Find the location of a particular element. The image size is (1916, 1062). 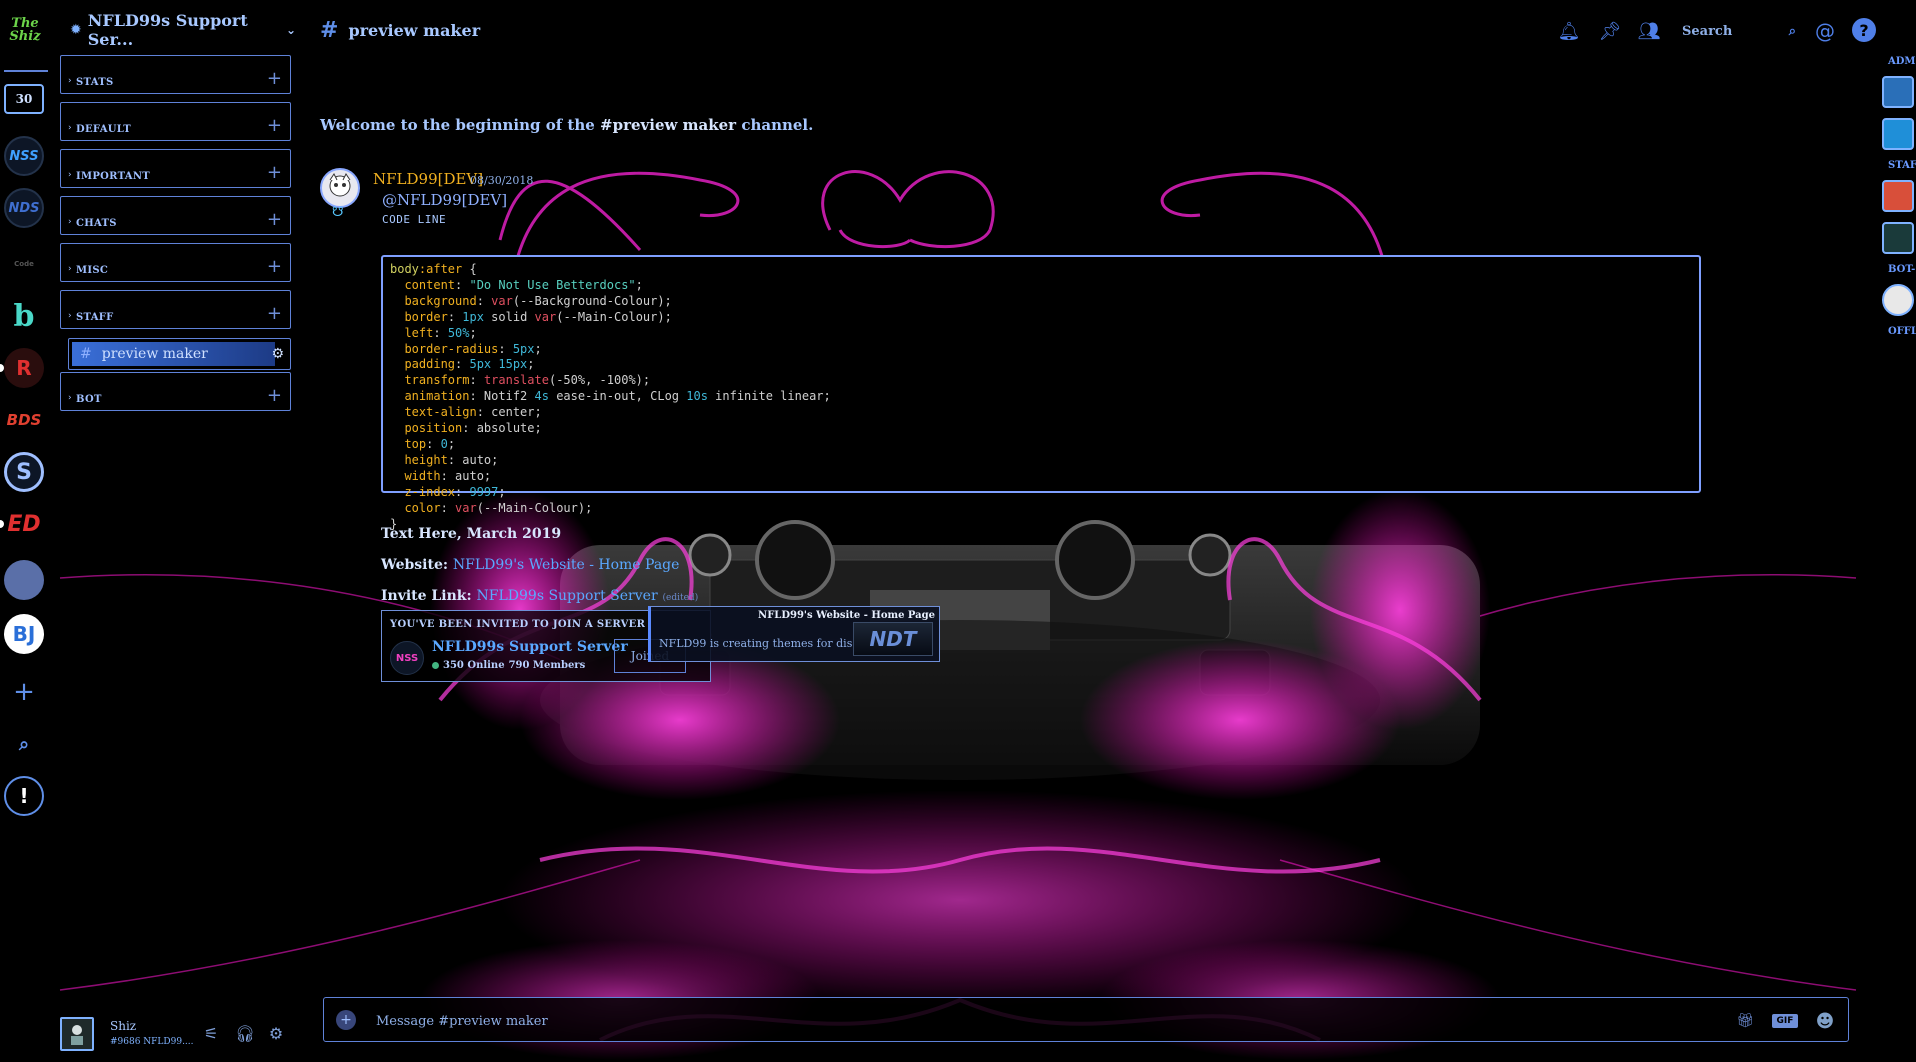

category-bot: › BOT + is located at coordinates (175, 391).